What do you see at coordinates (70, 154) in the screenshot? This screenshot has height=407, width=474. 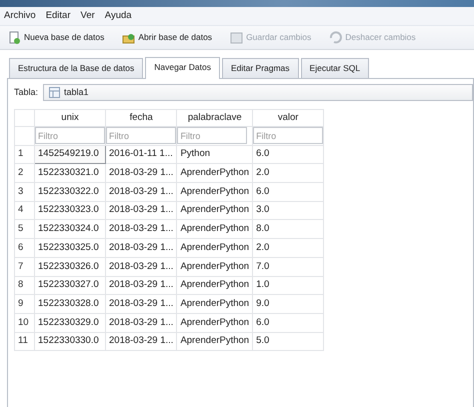 I see `table-cell: 1452549219.0` at bounding box center [70, 154].